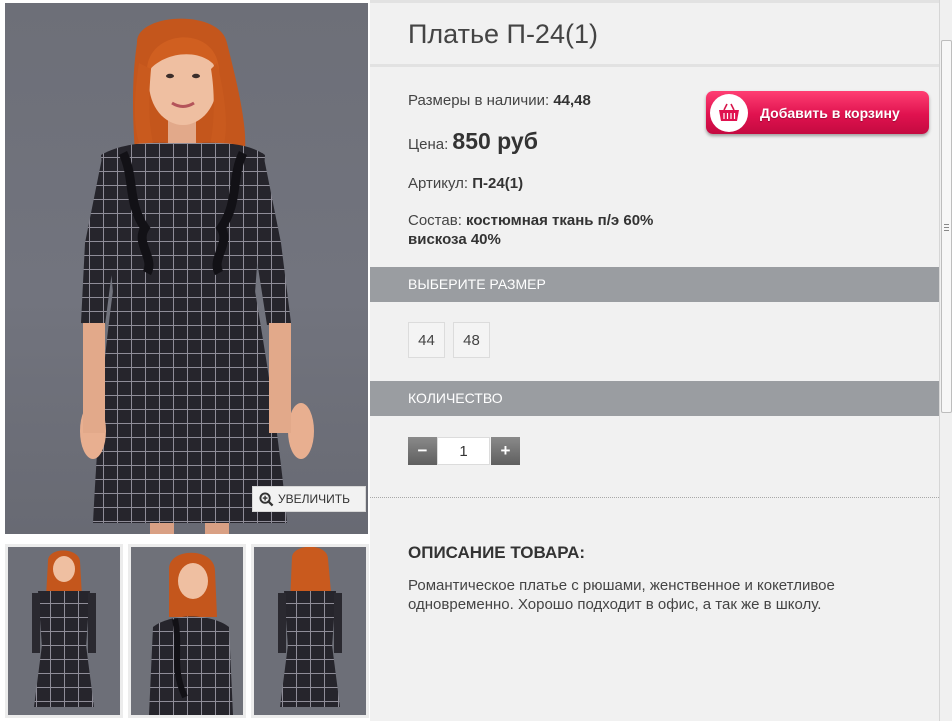  I want to click on magnifier-plus-icon, so click(266, 498).